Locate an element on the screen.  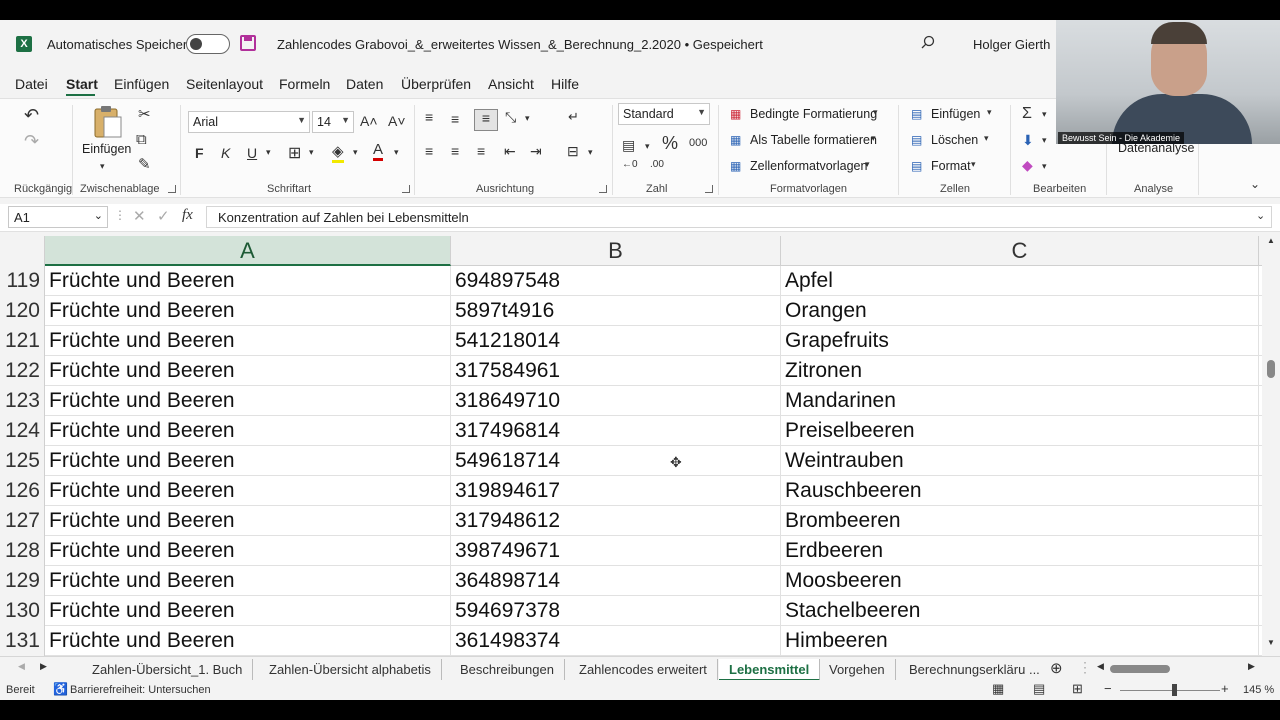
increase-decimal-icon: ←0 is located at coordinates (630, 164).